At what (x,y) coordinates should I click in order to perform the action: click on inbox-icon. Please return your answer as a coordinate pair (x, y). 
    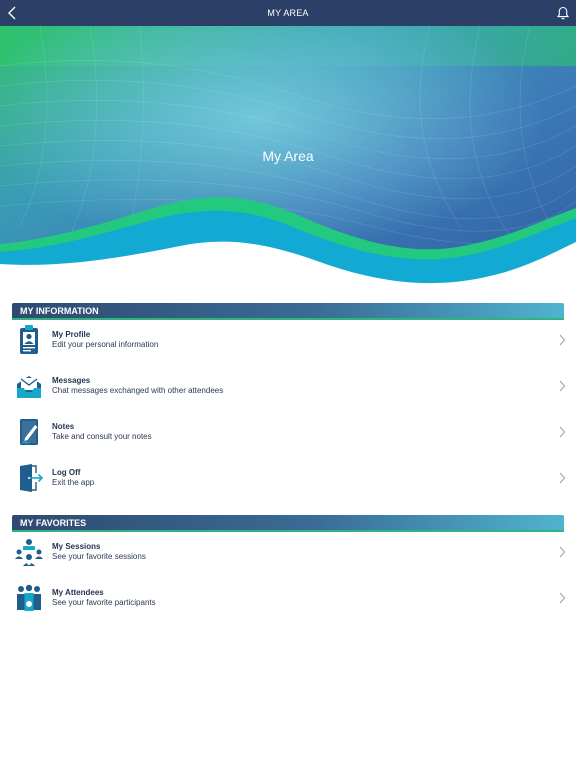
    Looking at the image, I should click on (29, 387).